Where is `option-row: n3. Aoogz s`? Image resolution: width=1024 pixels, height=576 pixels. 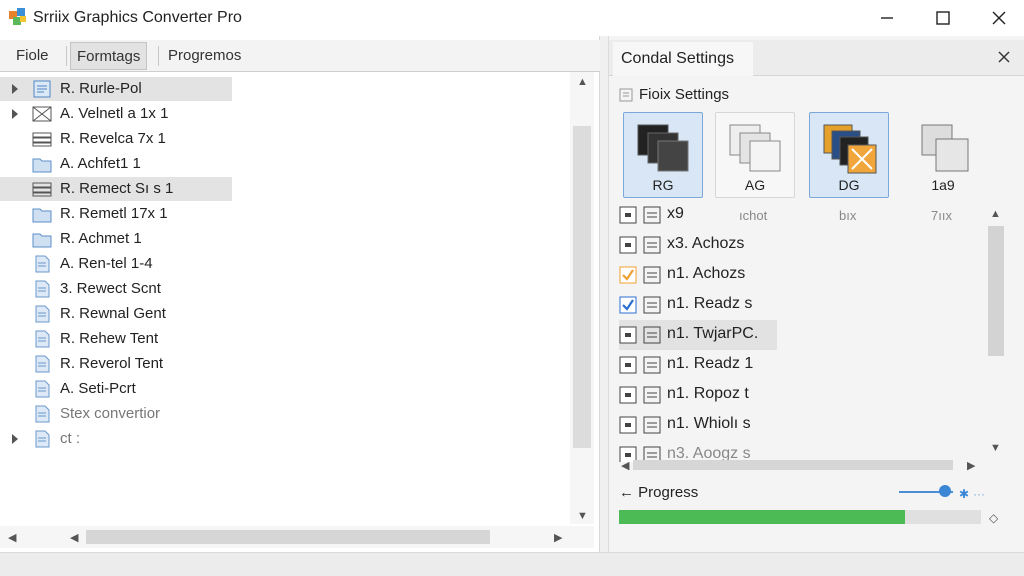
option-row: n3. Aoogz s is located at coordinates (799, 451).